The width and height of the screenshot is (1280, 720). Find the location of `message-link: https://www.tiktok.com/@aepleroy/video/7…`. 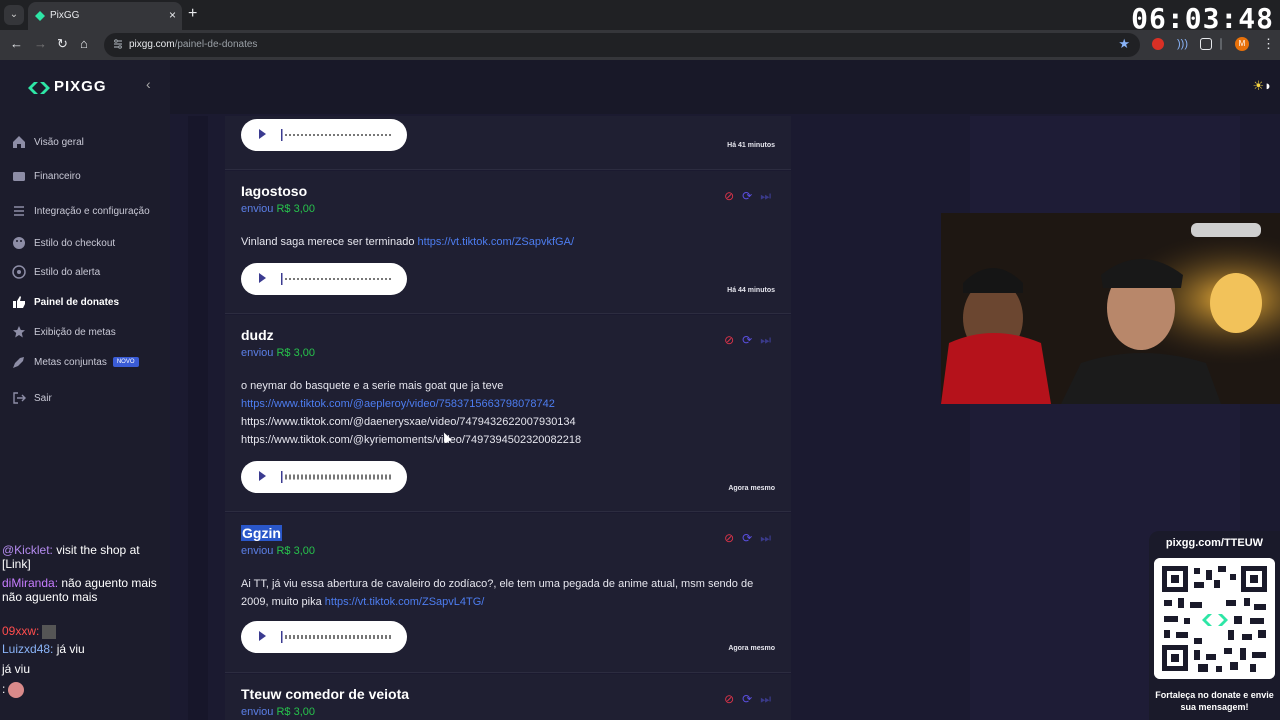

message-link: https://www.tiktok.com/@aepleroy/video/7… is located at coordinates (398, 404).